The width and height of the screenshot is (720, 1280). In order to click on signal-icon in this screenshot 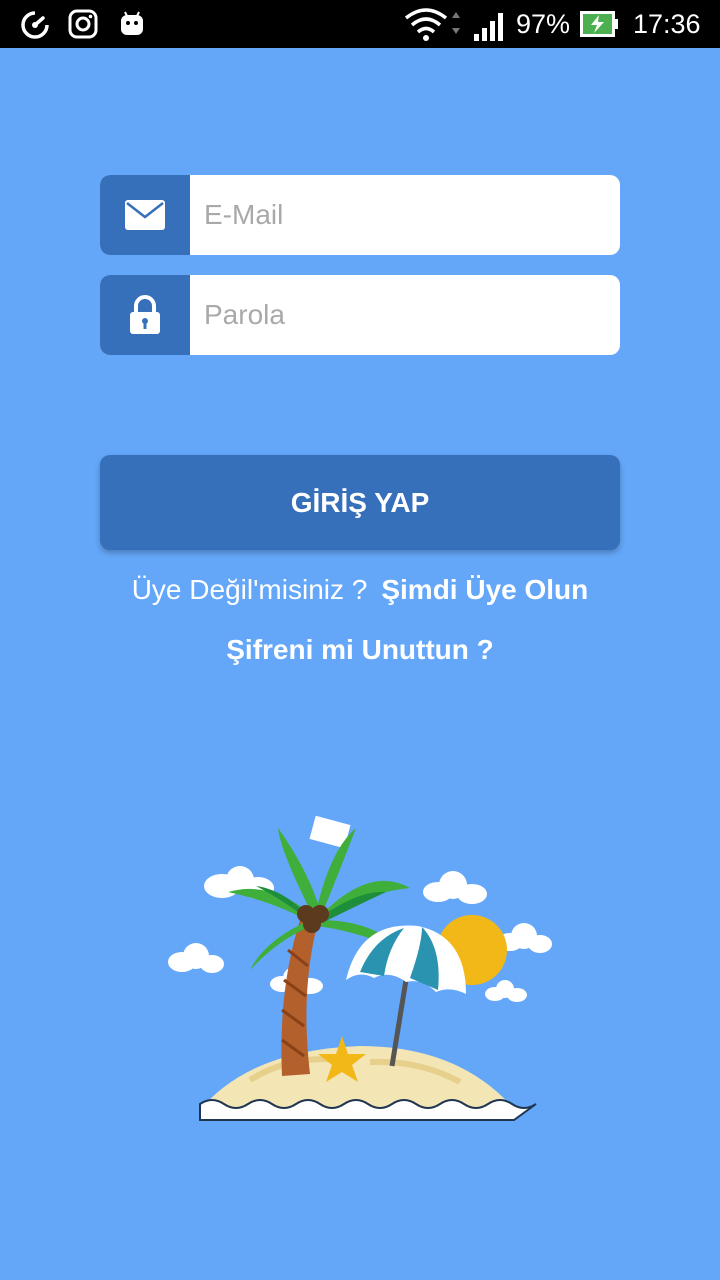, I will do `click(488, 27)`.